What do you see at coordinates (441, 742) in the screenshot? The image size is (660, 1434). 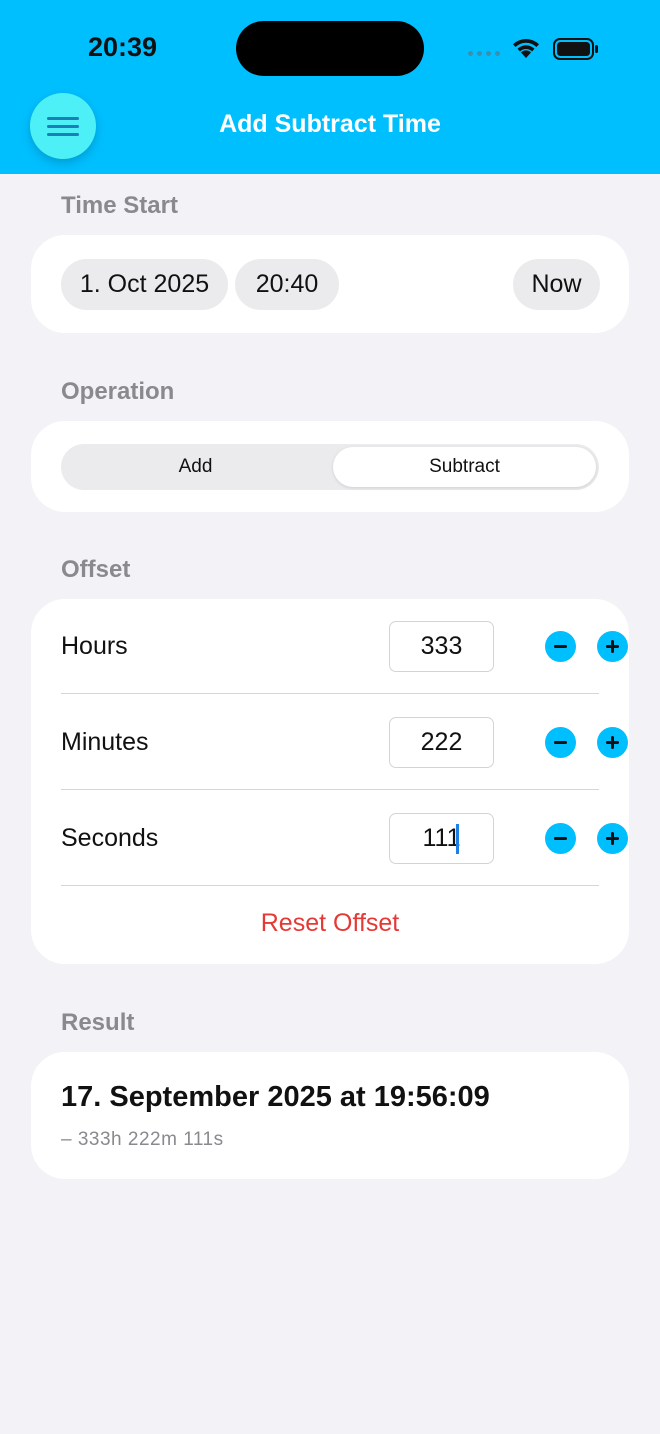 I see `minutes-input` at bounding box center [441, 742].